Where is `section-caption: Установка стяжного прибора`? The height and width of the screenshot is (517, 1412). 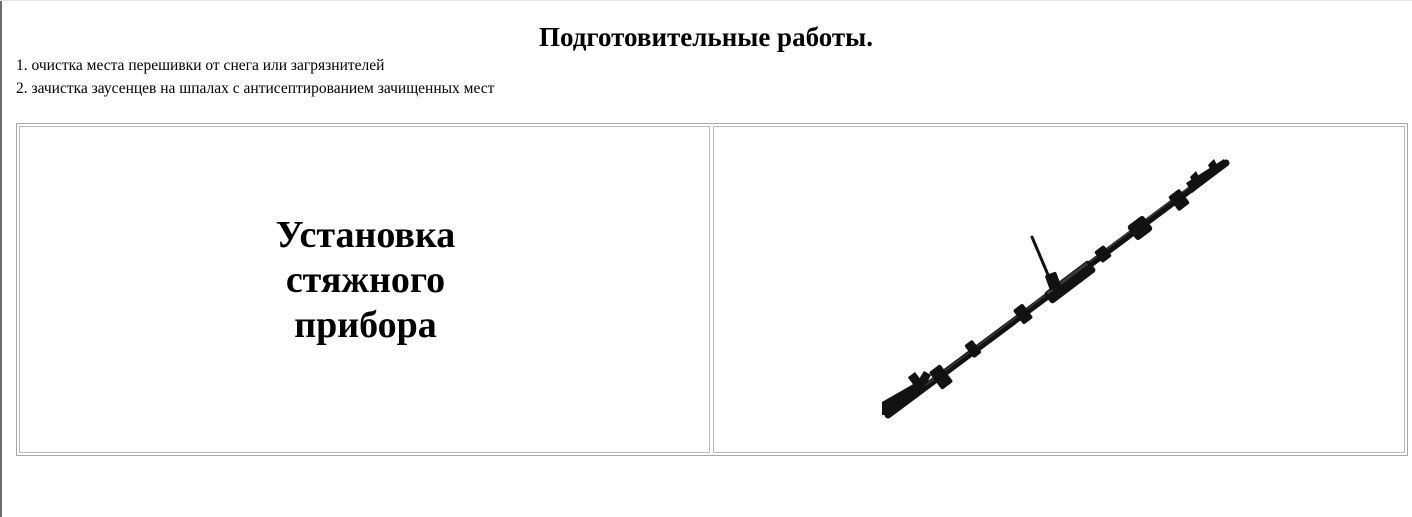
section-caption: Установка стяжного прибора is located at coordinates (365, 280).